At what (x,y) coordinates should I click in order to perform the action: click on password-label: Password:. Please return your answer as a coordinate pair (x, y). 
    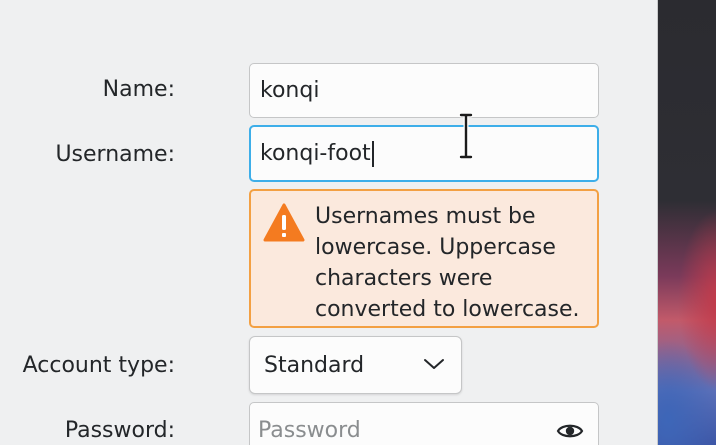
    Looking at the image, I should click on (119, 430).